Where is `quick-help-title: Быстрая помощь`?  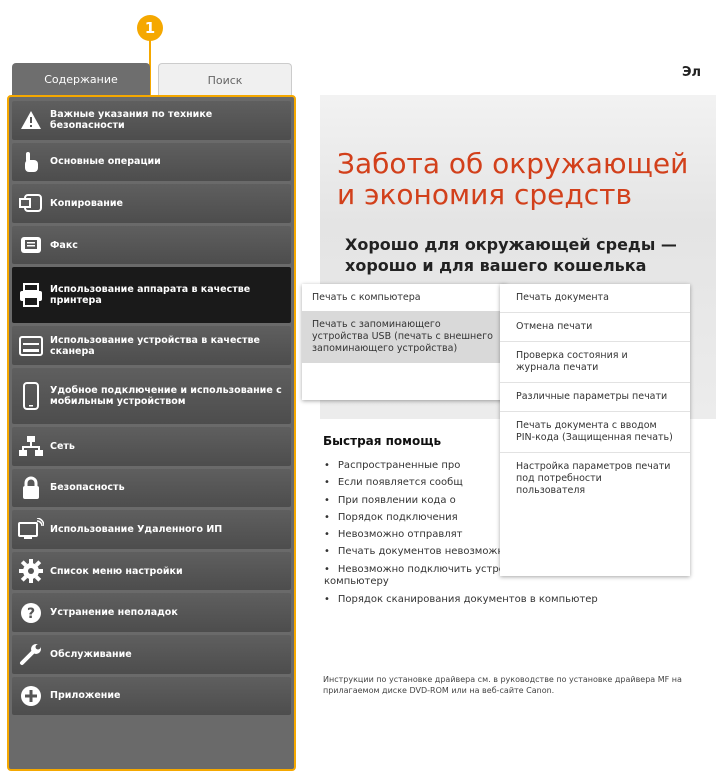
quick-help-title: Быстрая помощь is located at coordinates (382, 441).